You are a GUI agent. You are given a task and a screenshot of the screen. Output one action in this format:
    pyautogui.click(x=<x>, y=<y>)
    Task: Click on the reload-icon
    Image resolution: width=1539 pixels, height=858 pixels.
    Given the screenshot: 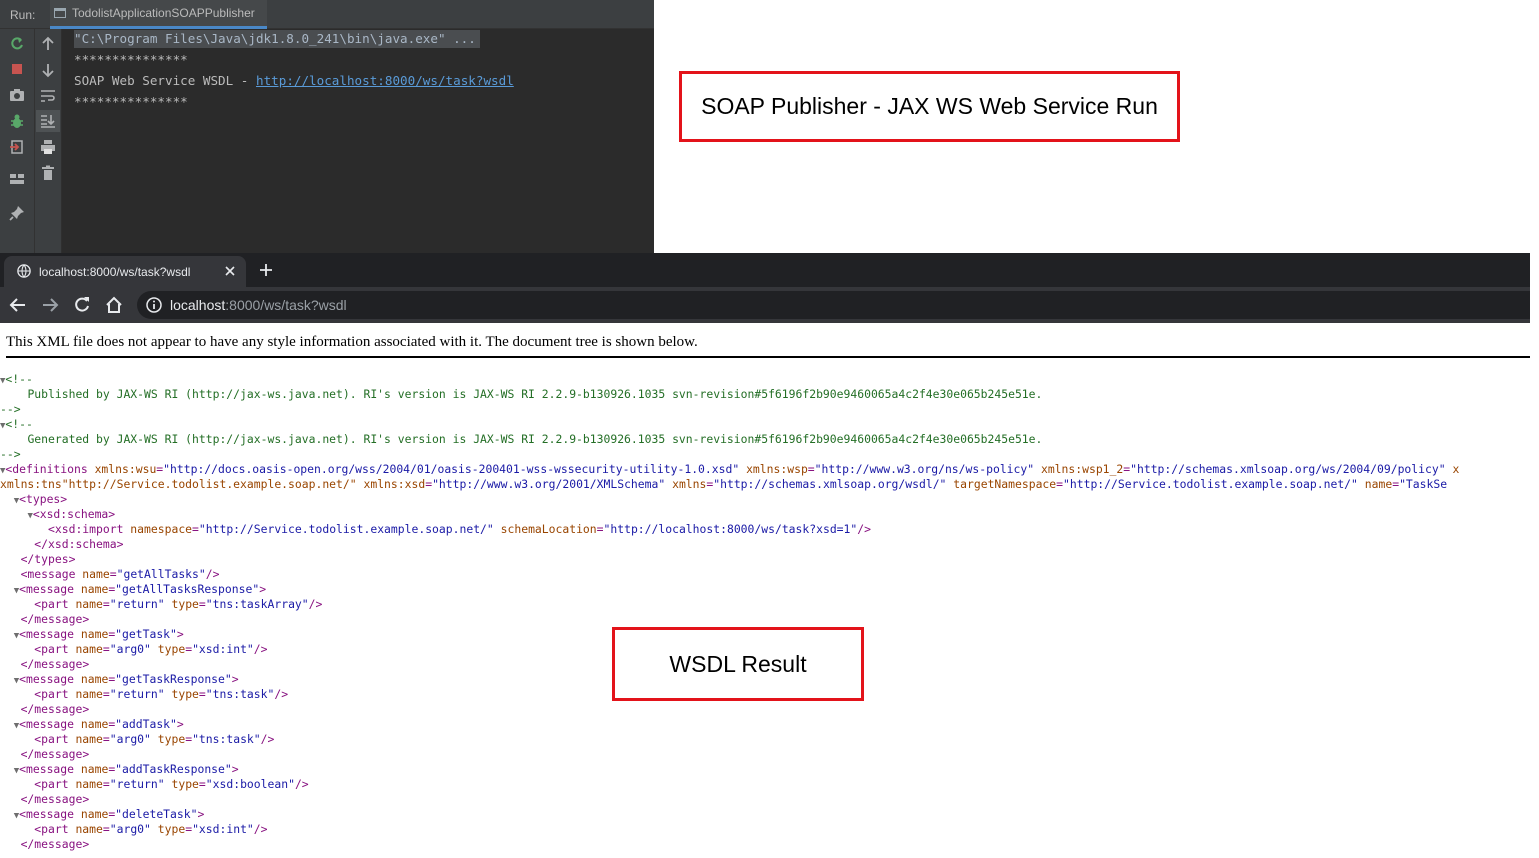 What is the action you would take?
    pyautogui.click(x=82, y=305)
    